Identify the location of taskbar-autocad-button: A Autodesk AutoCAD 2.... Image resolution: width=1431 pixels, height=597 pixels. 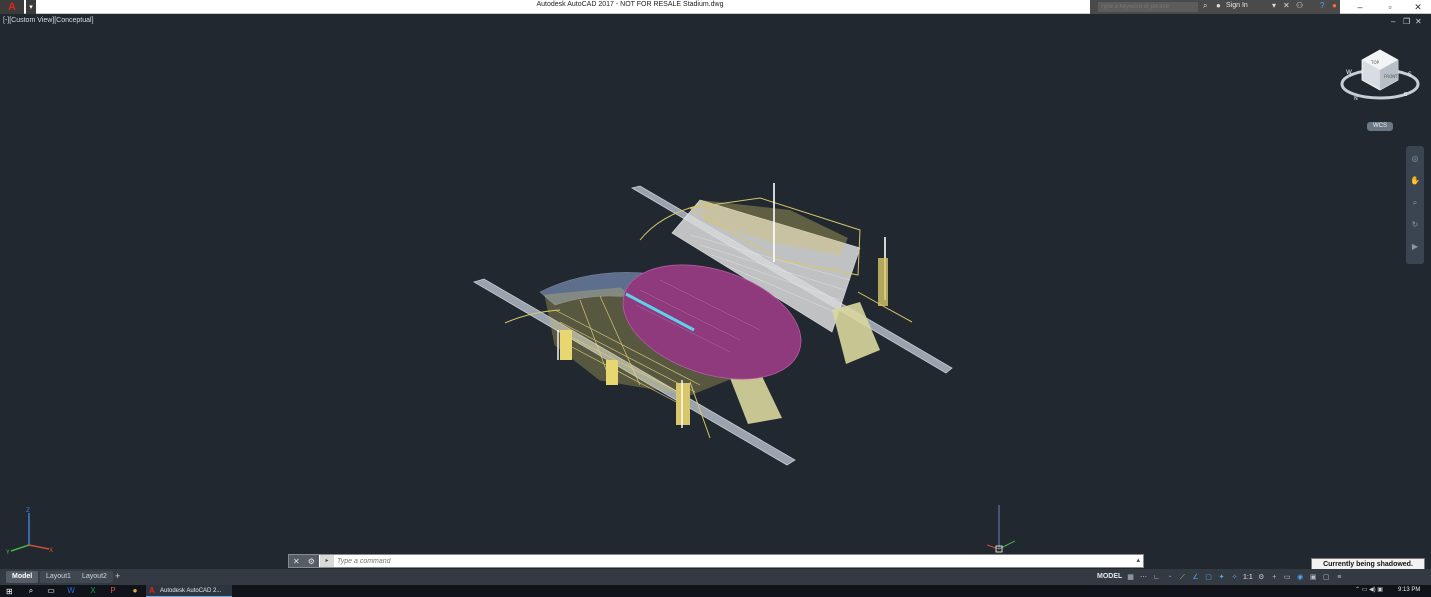
(189, 591).